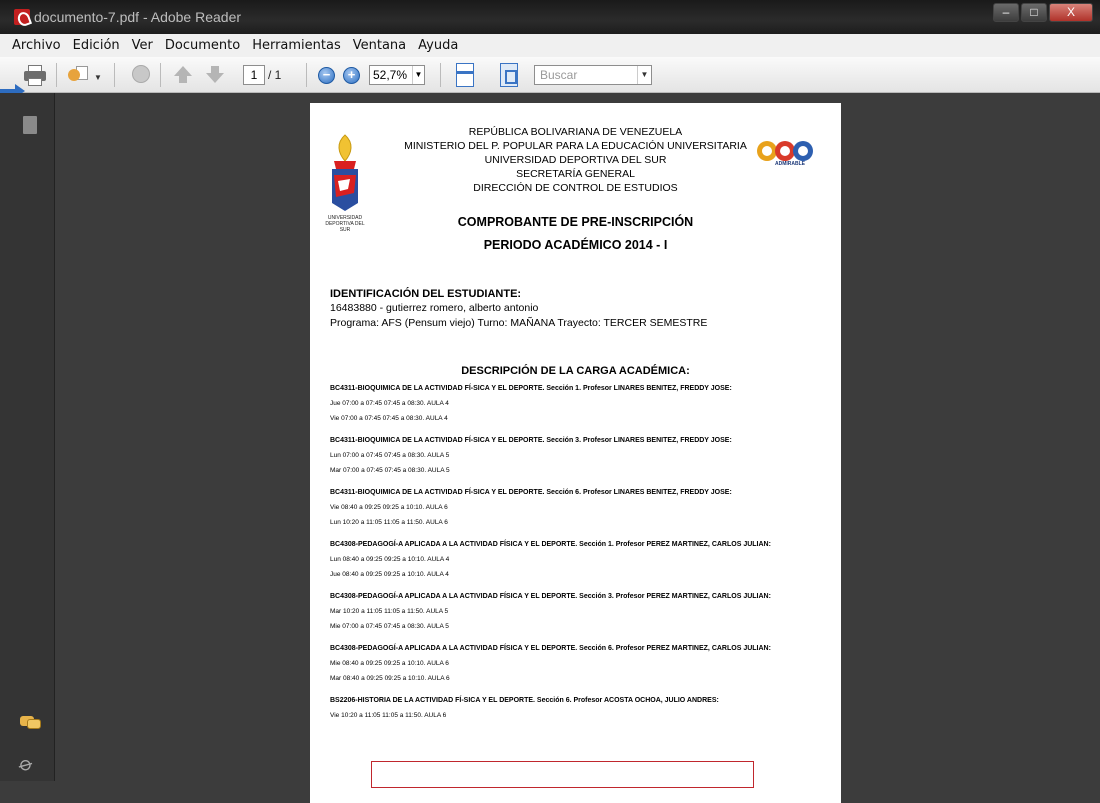 This screenshot has height=803, width=1100. I want to click on fit-page-icon, so click(509, 75).